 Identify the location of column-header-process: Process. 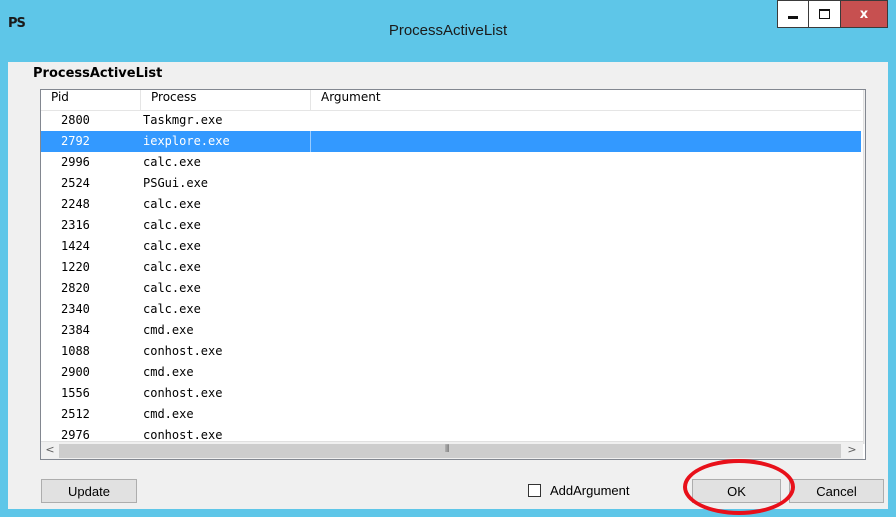
(226, 100).